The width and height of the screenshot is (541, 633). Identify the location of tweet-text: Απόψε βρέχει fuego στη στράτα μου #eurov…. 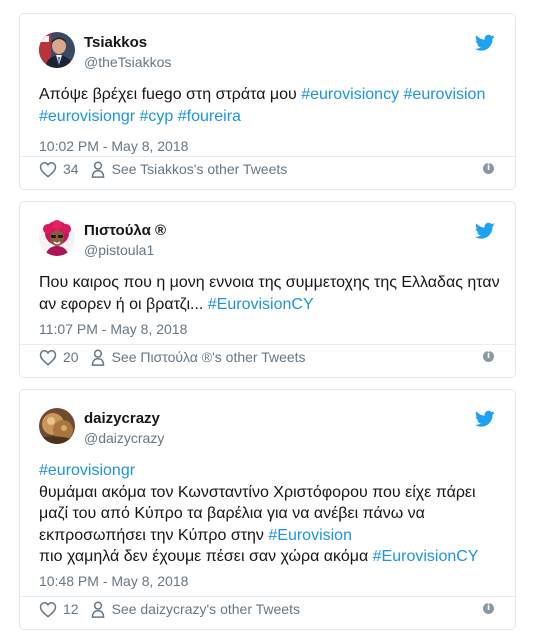
(270, 105).